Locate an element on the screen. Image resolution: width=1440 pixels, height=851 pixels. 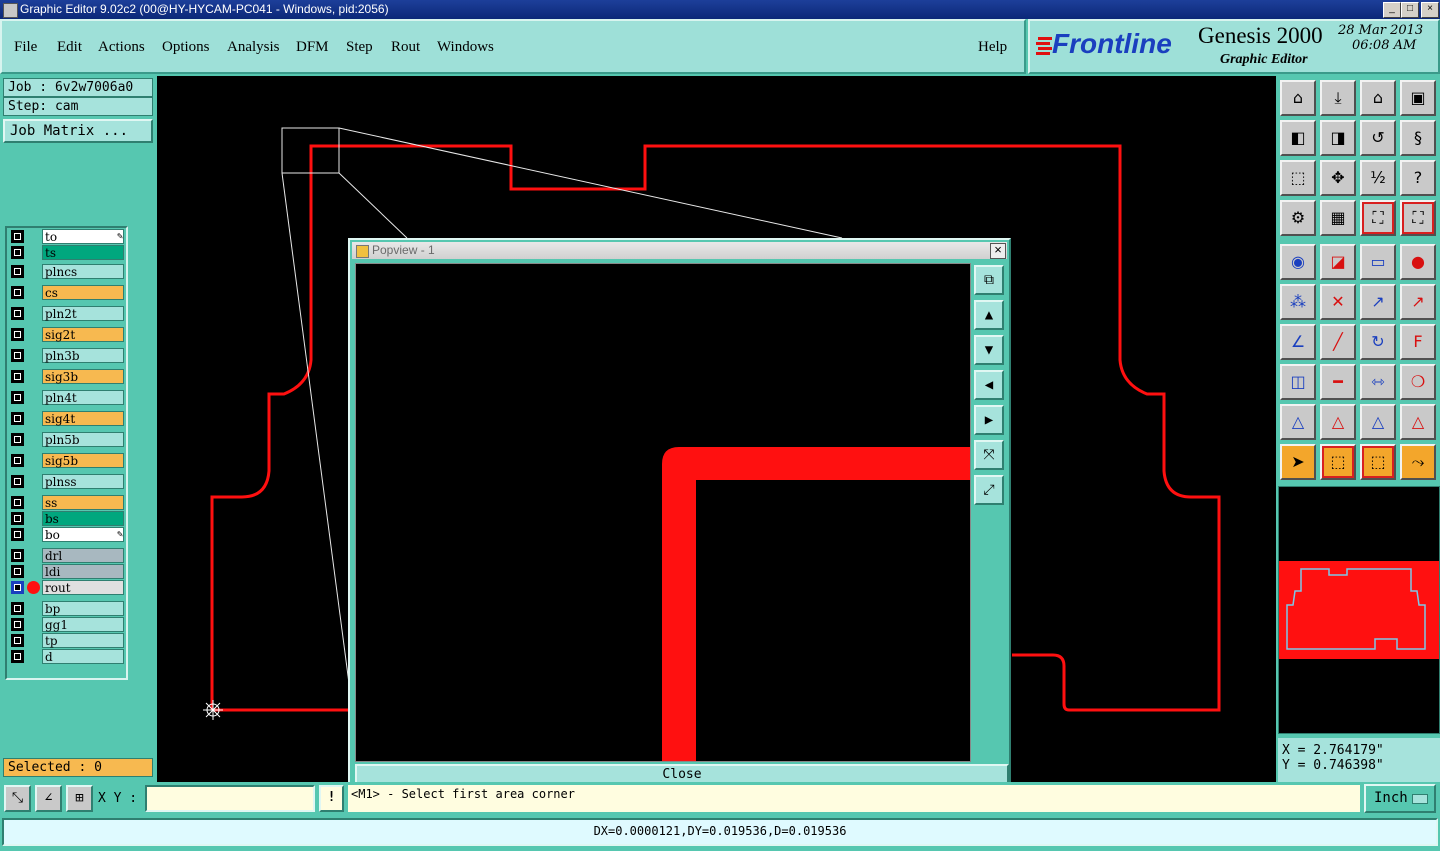
zoom-home-button: ⌂ is located at coordinates (1298, 98).